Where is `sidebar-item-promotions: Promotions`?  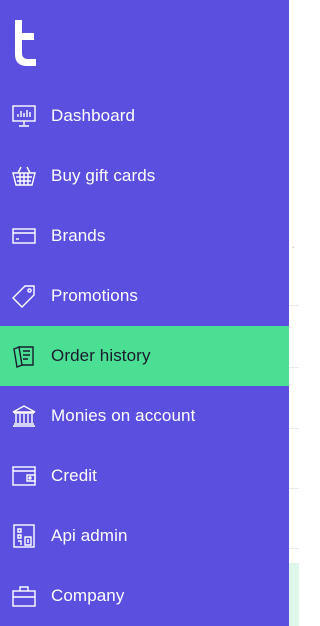
sidebar-item-promotions: Promotions is located at coordinates (144, 296).